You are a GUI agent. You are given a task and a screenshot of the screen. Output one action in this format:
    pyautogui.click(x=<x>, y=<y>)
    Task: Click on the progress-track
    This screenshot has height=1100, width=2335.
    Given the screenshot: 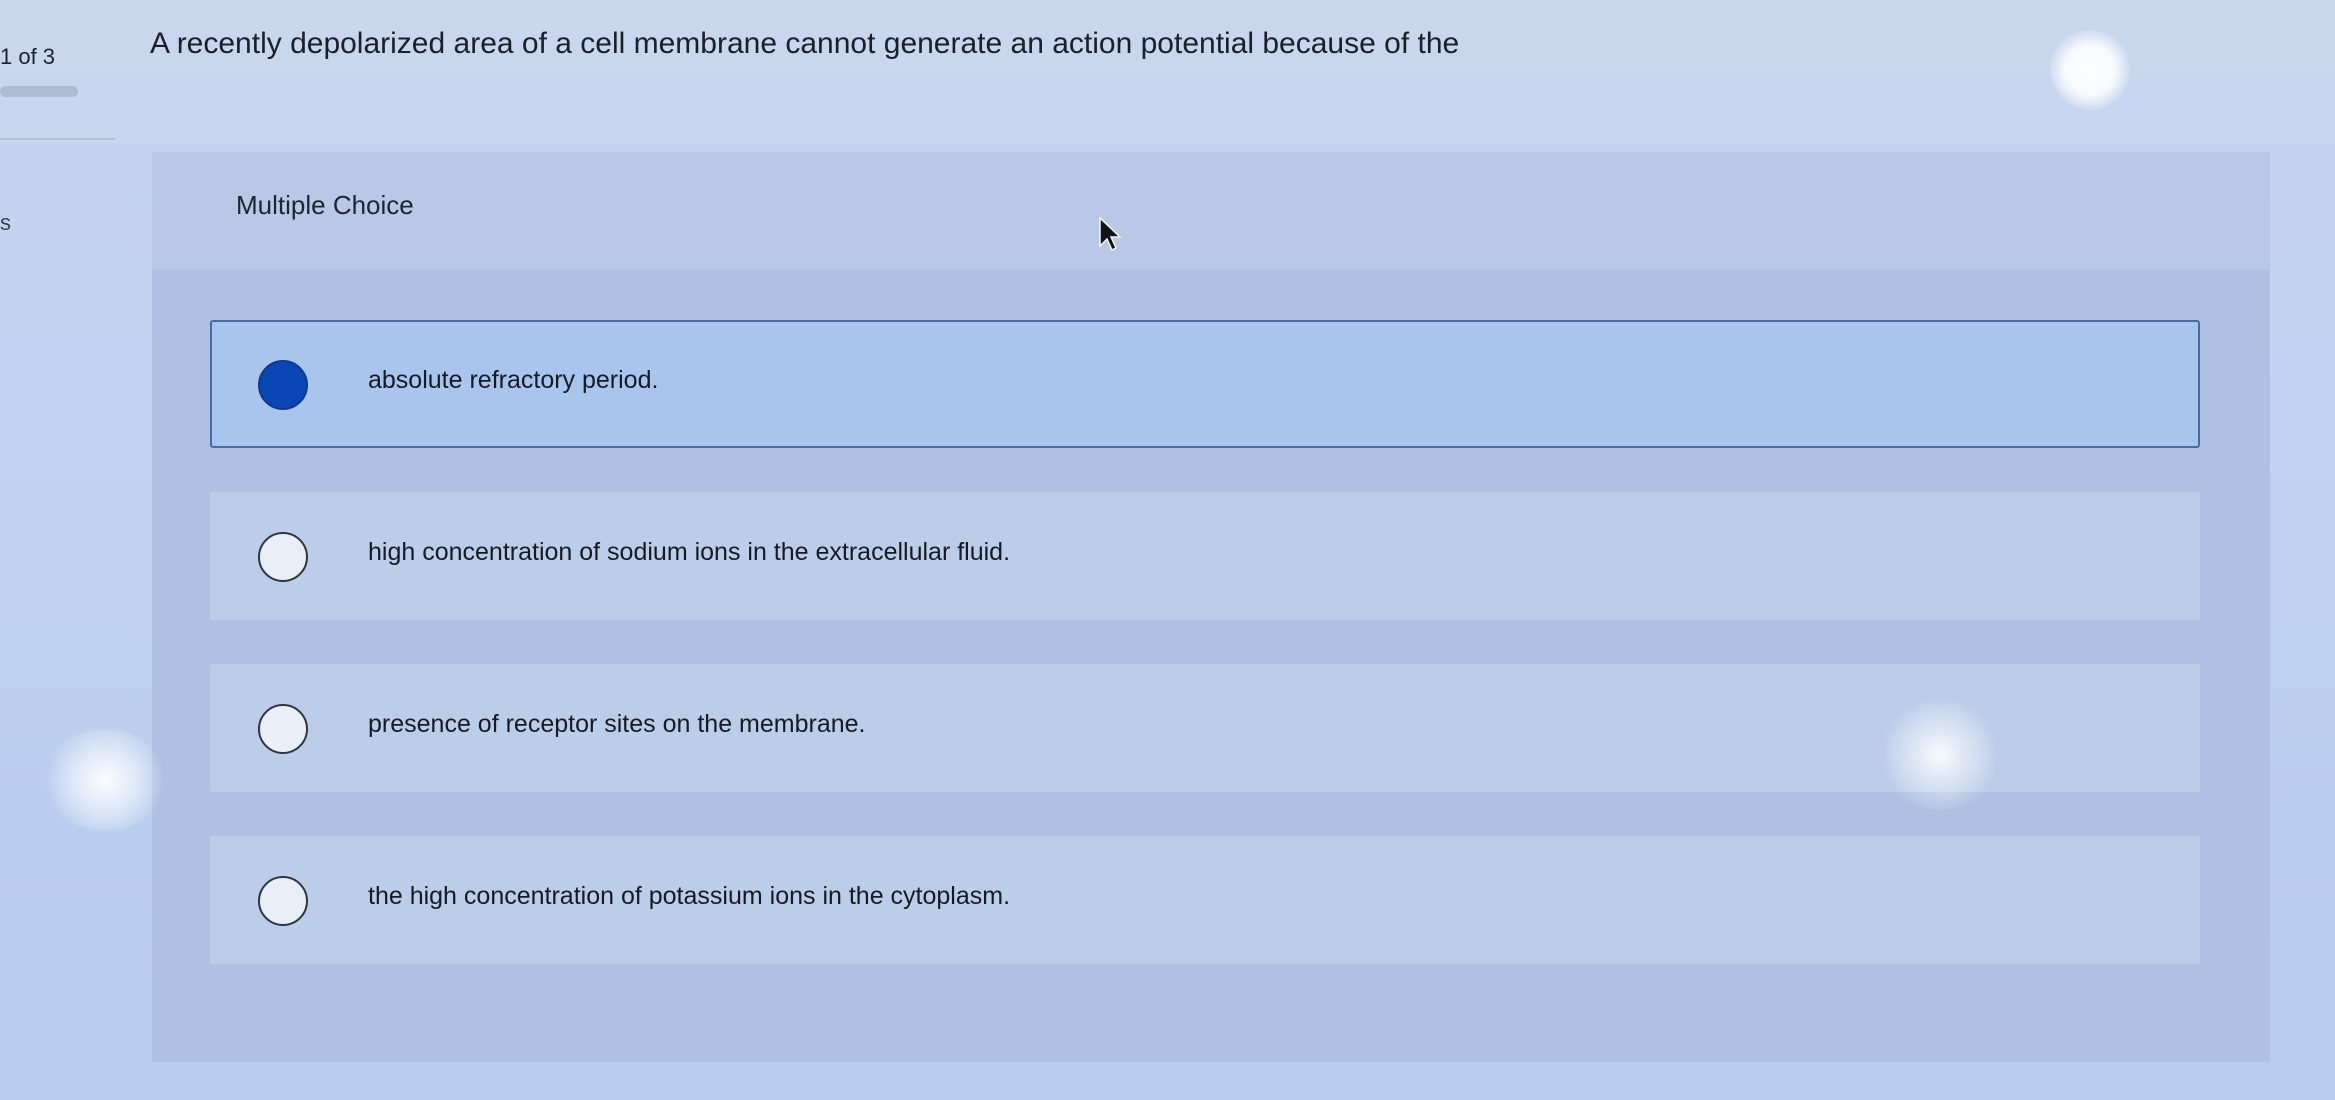 What is the action you would take?
    pyautogui.click(x=39, y=91)
    